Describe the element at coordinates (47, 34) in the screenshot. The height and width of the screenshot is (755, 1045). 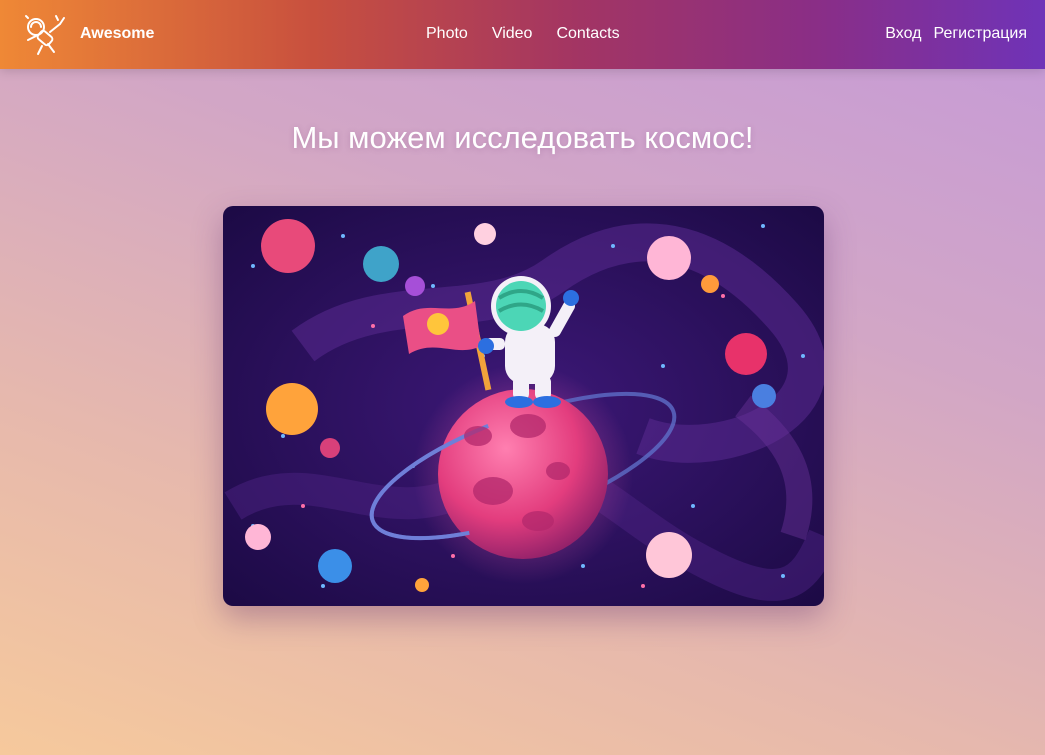
I see `astronaut-logo-icon` at that location.